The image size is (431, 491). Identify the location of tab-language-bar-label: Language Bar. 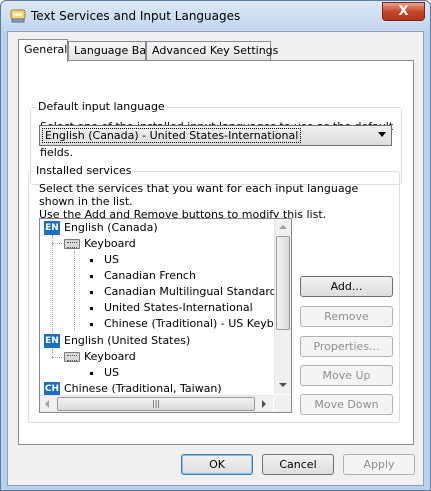
(112, 50).